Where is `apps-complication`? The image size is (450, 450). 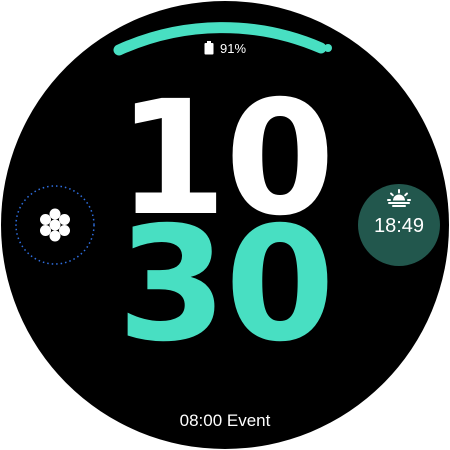
apps-complication is located at coordinates (55, 225).